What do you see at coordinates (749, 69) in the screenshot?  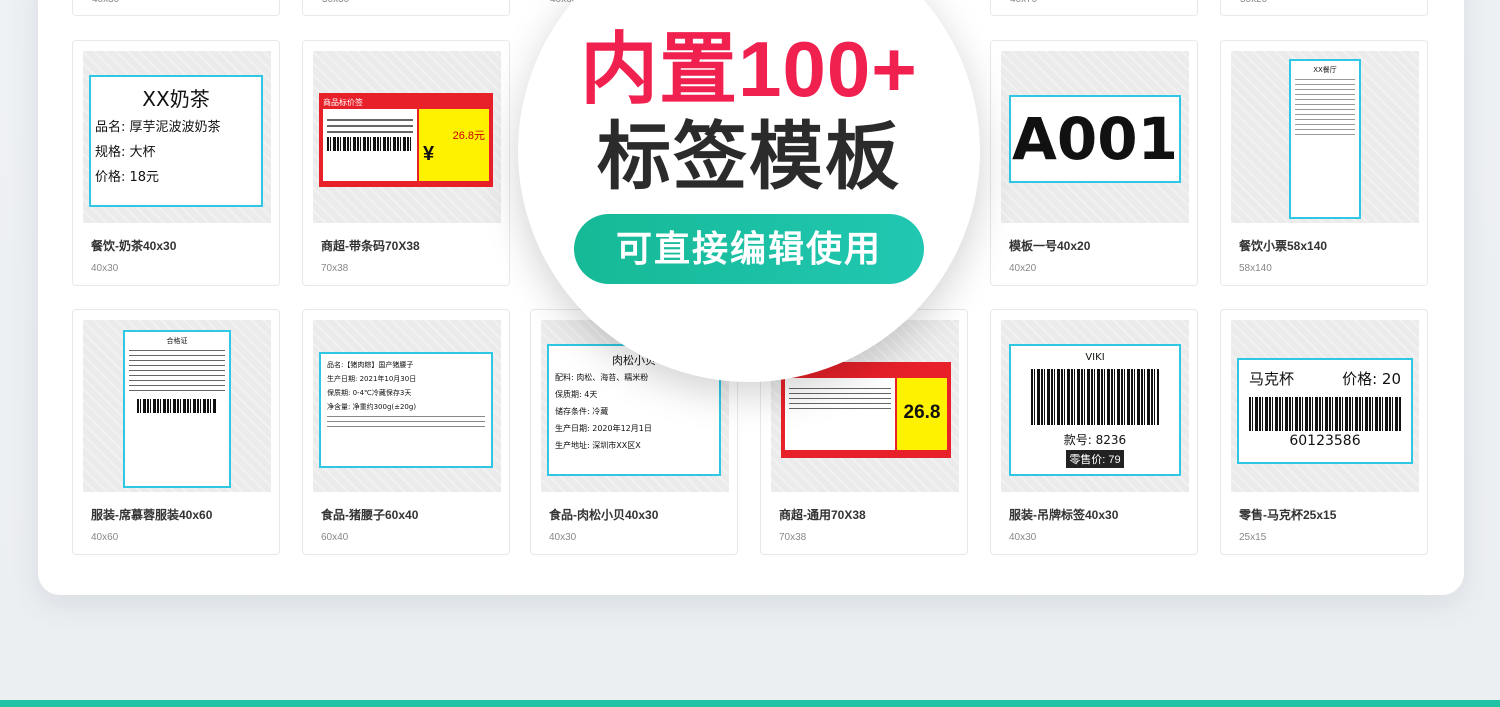 I see `badge-headline: 内置100+` at bounding box center [749, 69].